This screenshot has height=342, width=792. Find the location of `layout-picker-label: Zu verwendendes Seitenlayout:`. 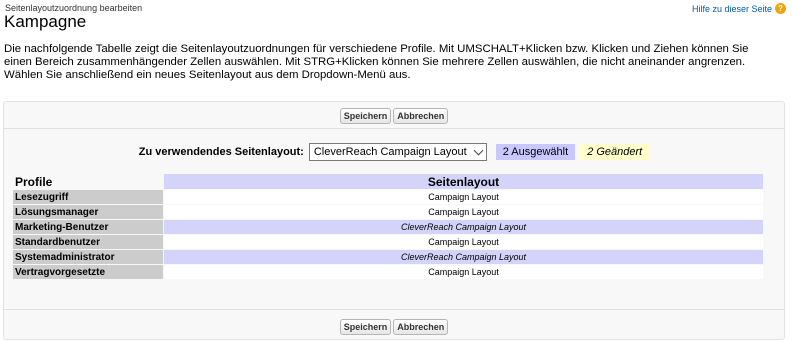

layout-picker-label: Zu verwendendes Seitenlayout: is located at coordinates (221, 152).